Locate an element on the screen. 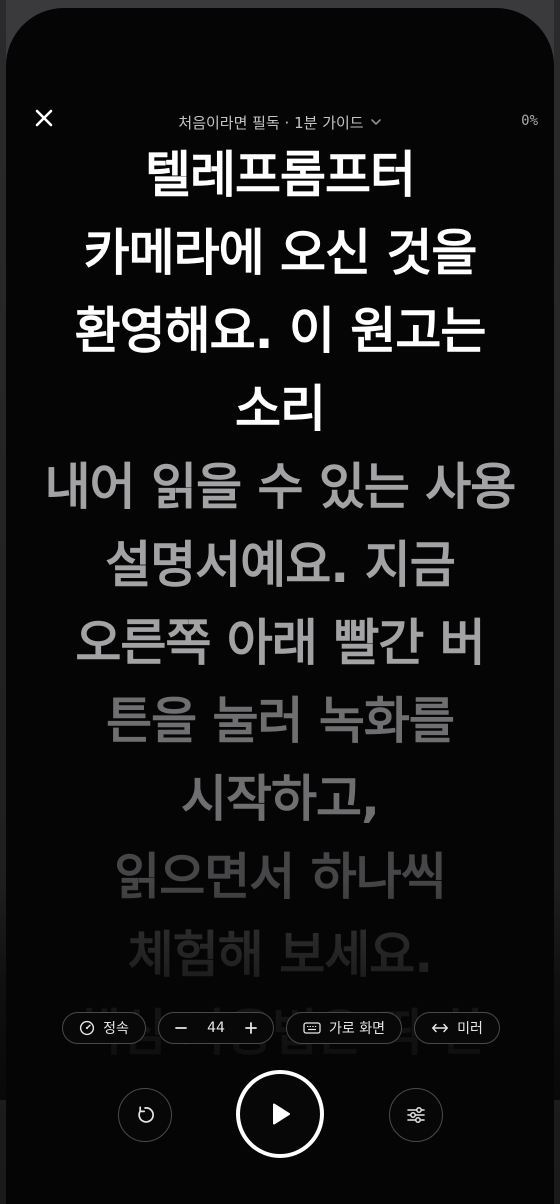  settings-button is located at coordinates (416, 1115).